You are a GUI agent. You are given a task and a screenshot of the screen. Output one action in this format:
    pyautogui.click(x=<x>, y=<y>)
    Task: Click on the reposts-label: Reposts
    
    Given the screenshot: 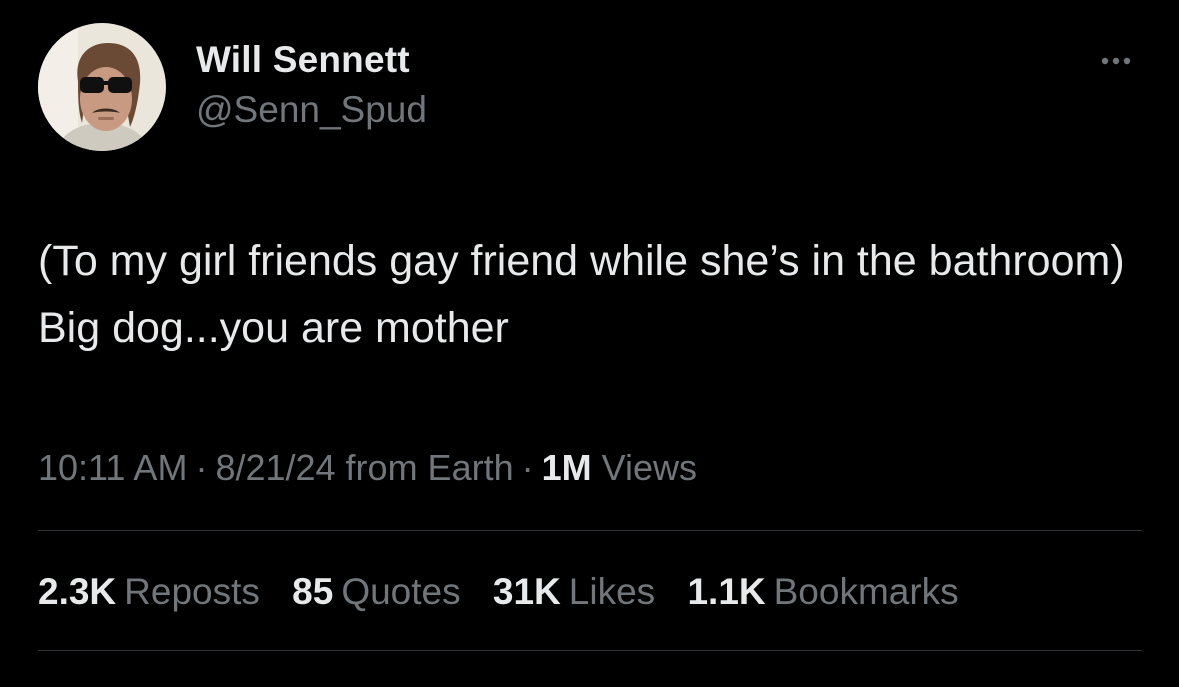 What is the action you would take?
    pyautogui.click(x=192, y=591)
    